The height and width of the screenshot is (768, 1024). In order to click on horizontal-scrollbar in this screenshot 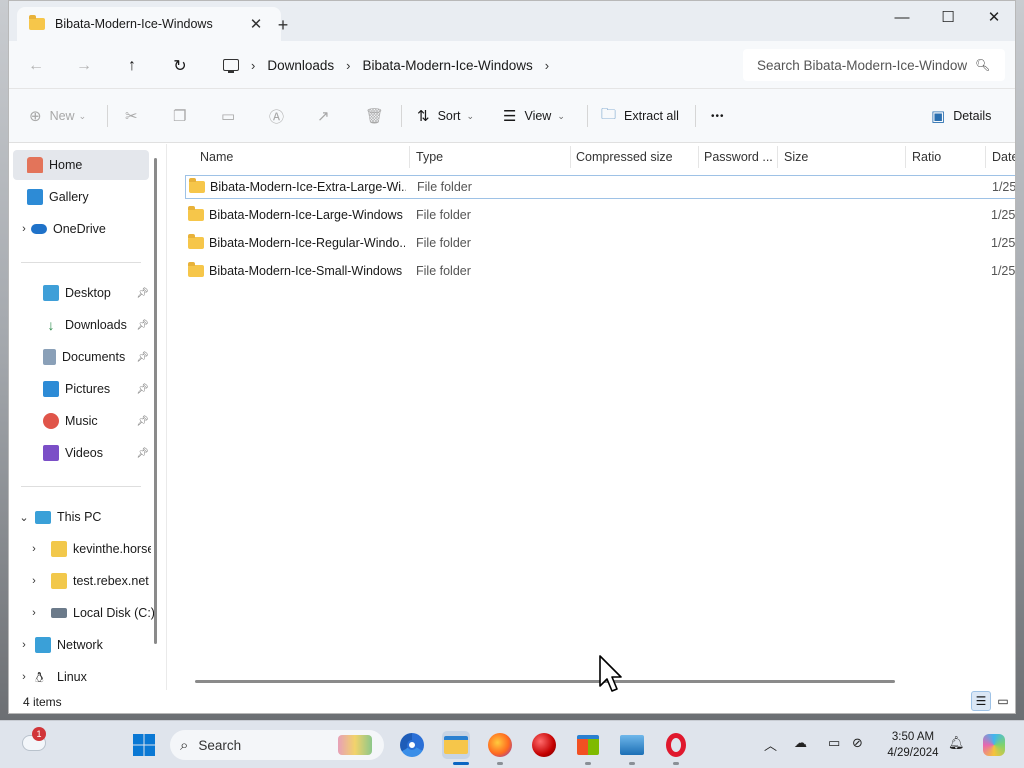, I will do `click(545, 681)`.